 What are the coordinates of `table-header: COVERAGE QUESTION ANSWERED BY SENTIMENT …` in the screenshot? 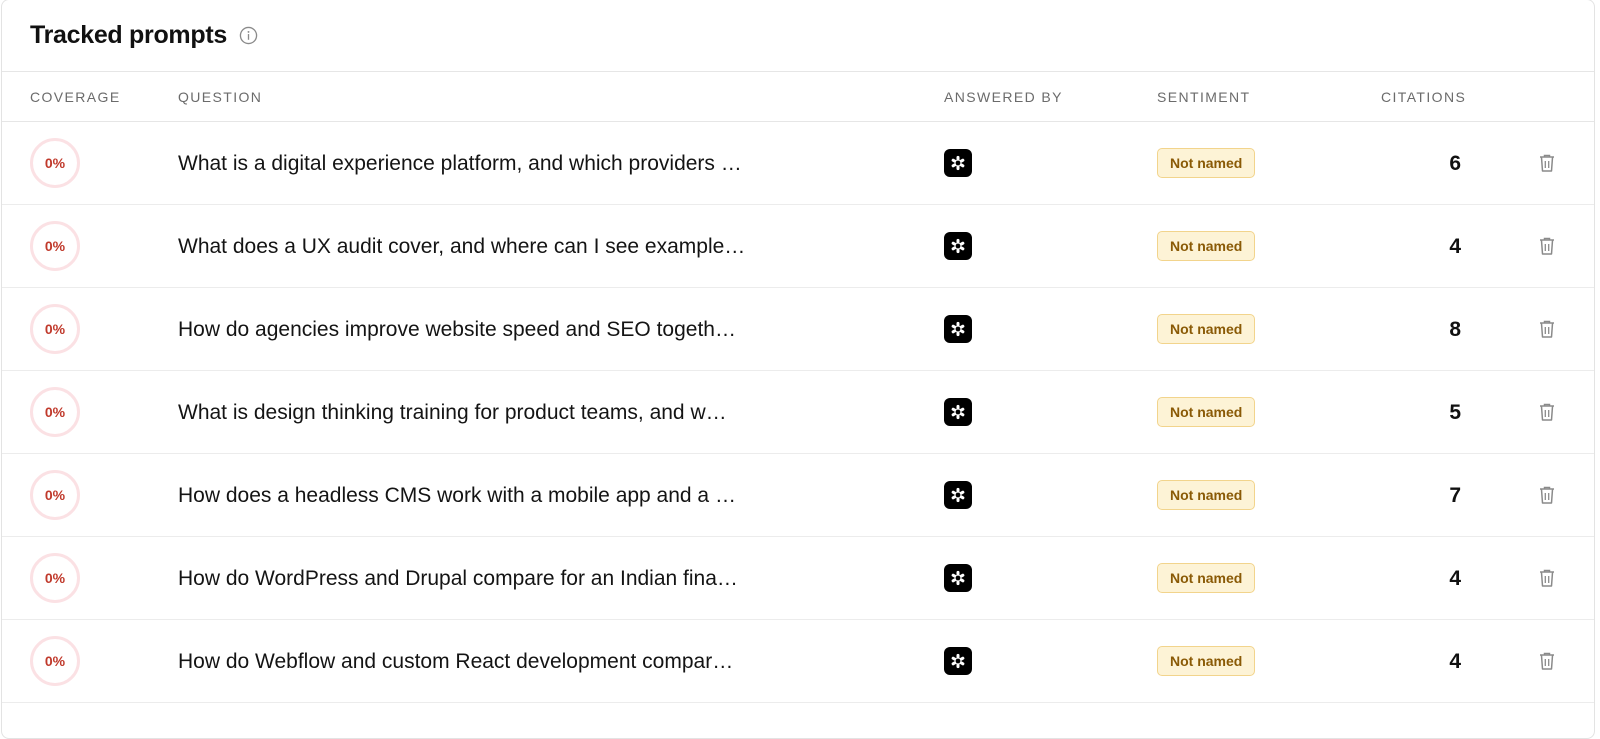 It's located at (798, 97).